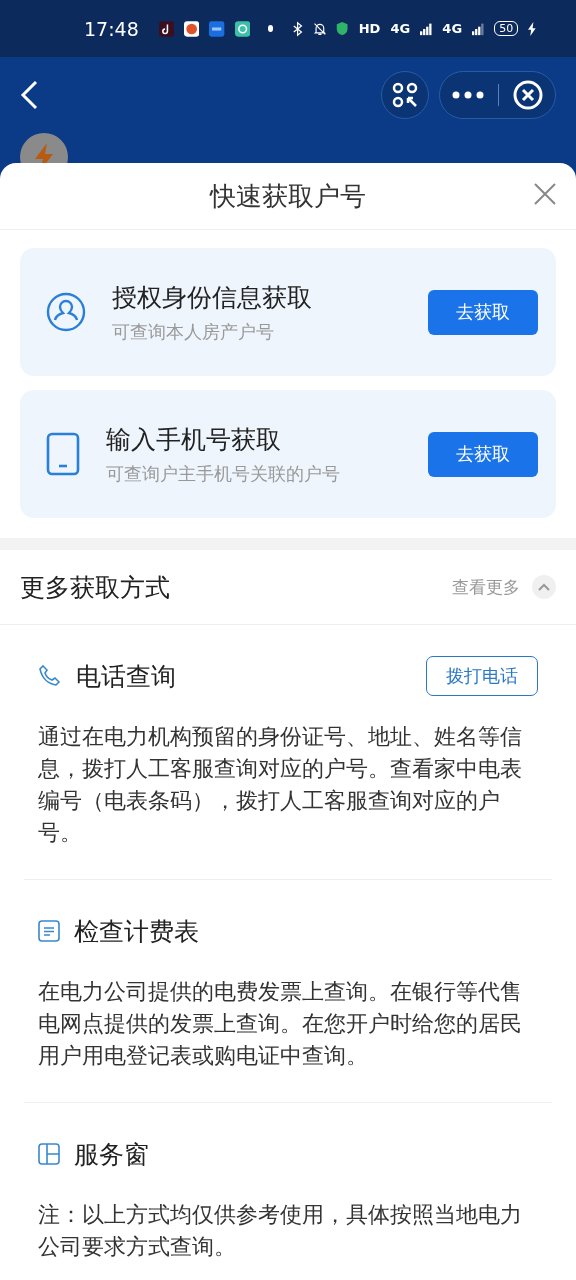 Image resolution: width=576 pixels, height=1280 pixels. Describe the element at coordinates (49, 1154) in the screenshot. I see `layout-icon` at that location.